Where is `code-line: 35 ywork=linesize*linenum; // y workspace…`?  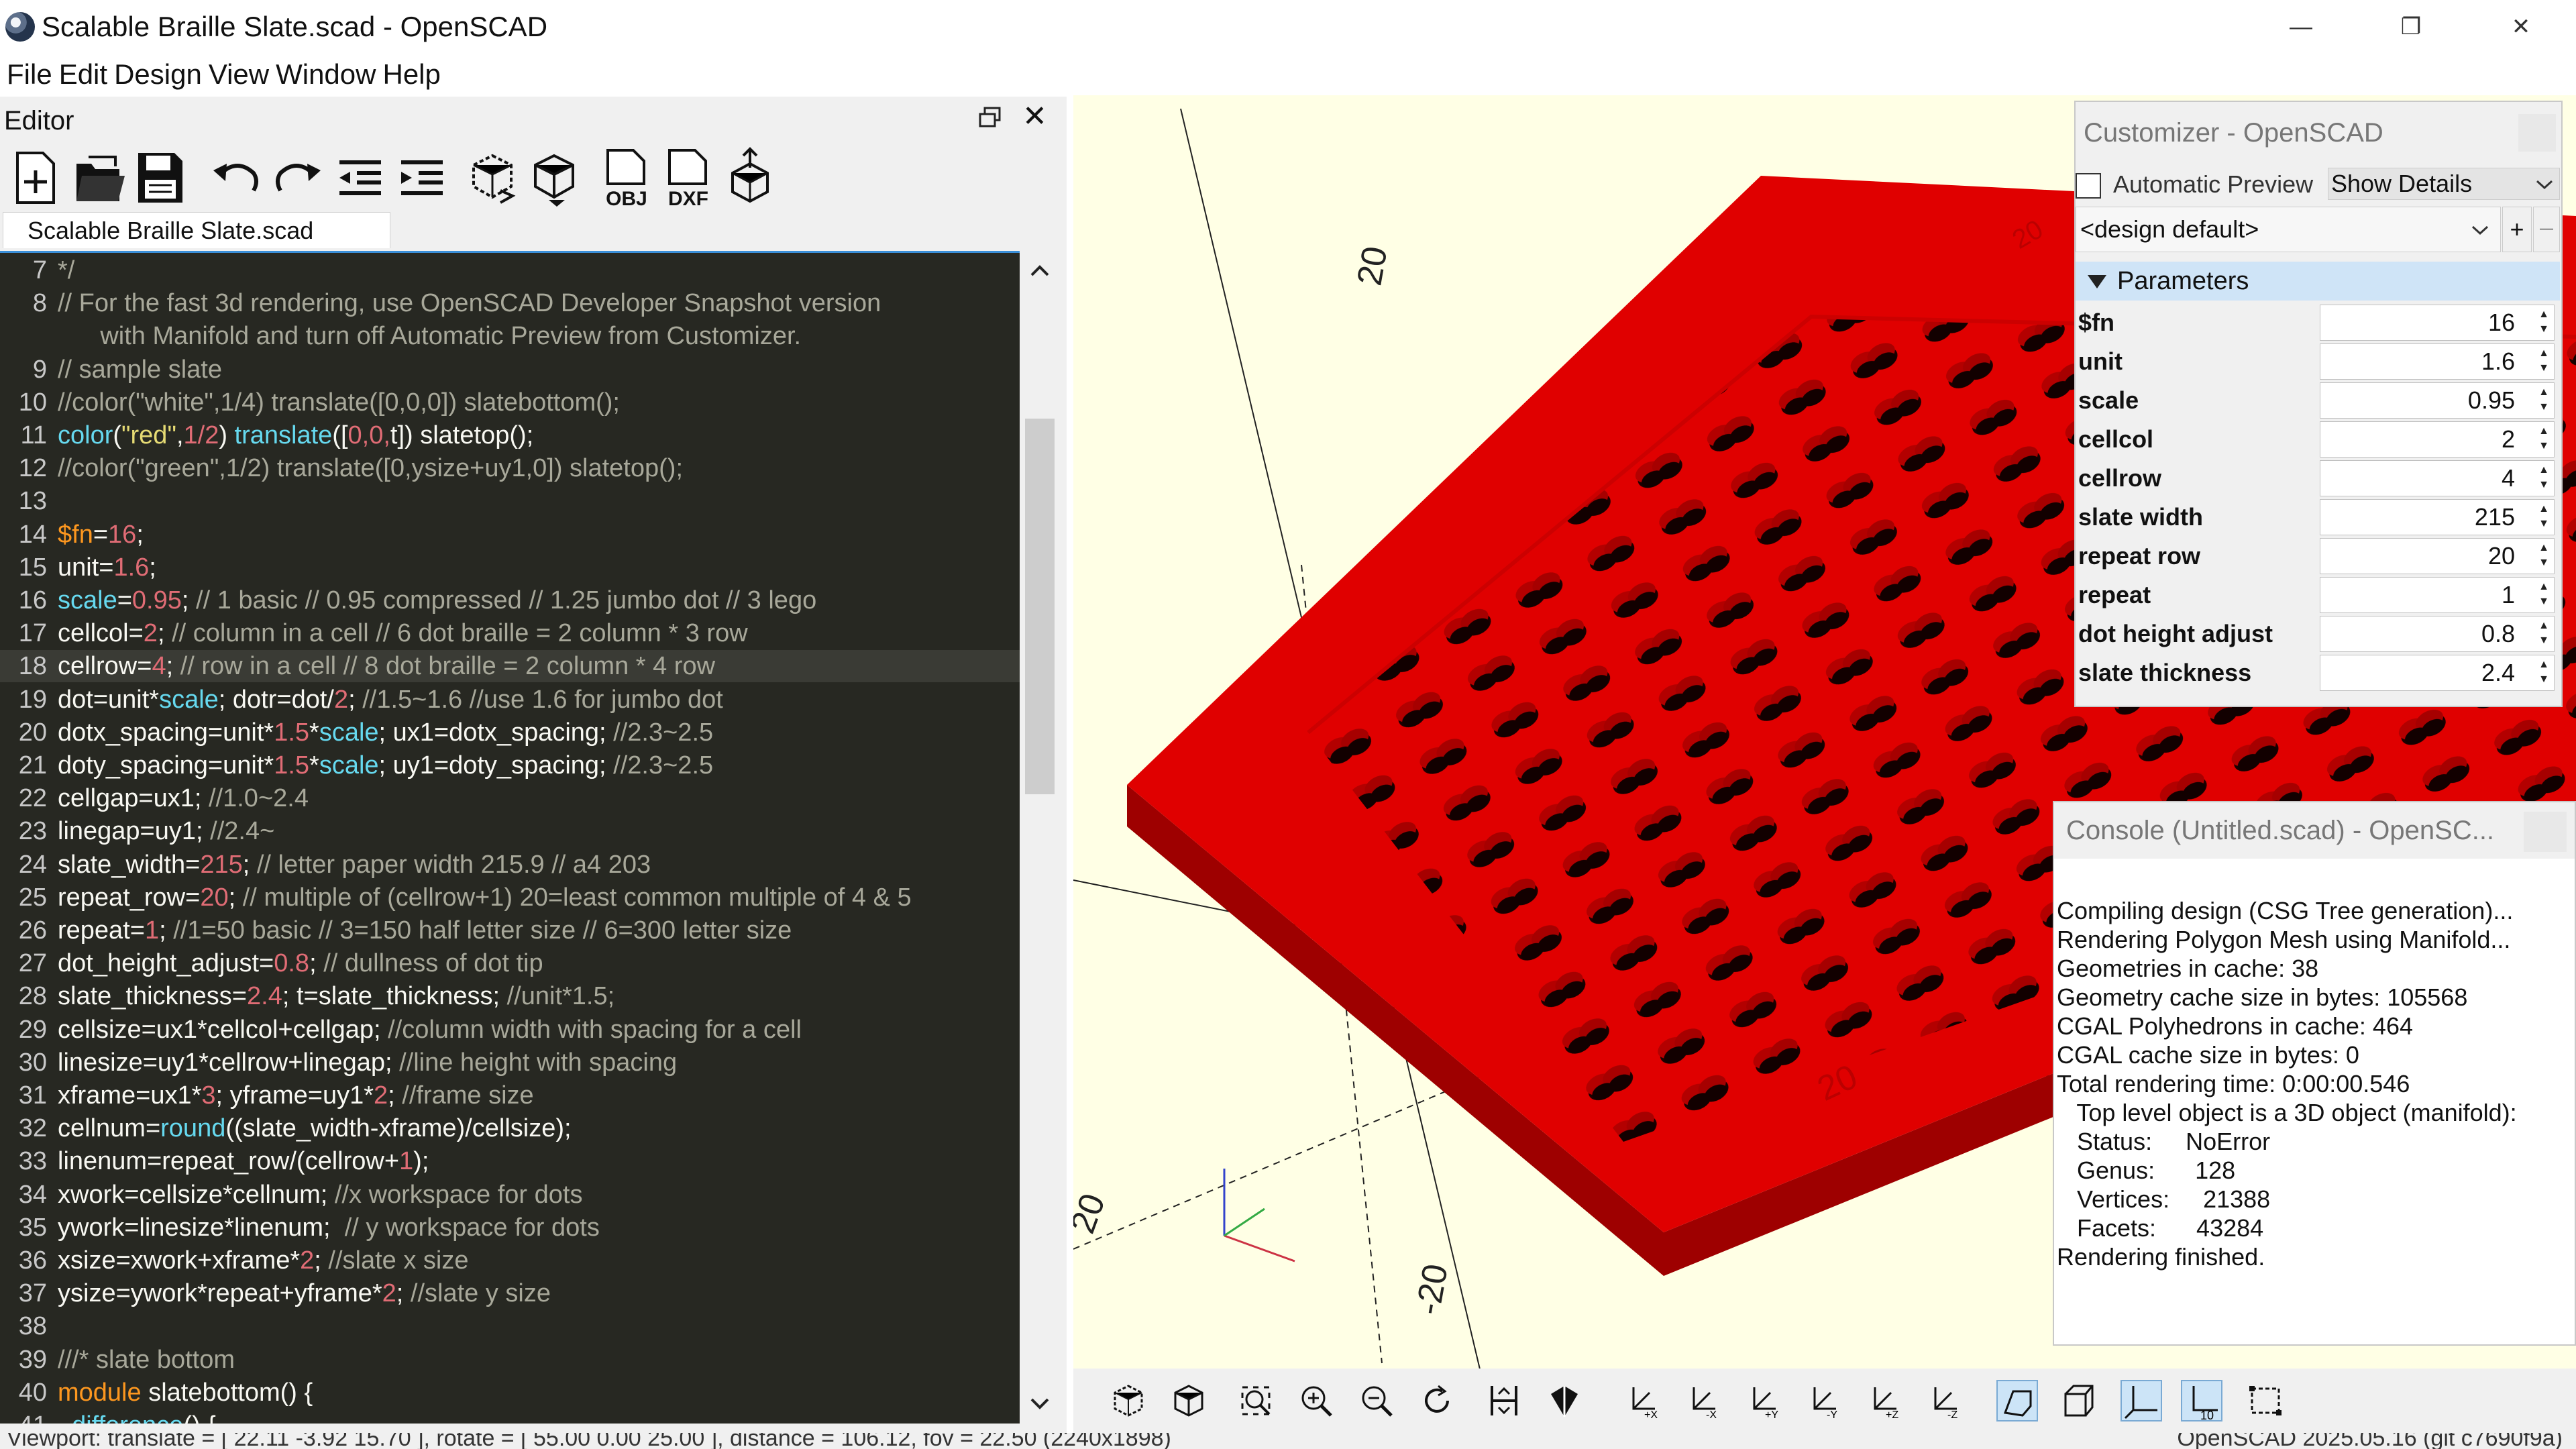
code-line: 35 ywork=linesize*linenum; // y workspace… is located at coordinates (510, 1228).